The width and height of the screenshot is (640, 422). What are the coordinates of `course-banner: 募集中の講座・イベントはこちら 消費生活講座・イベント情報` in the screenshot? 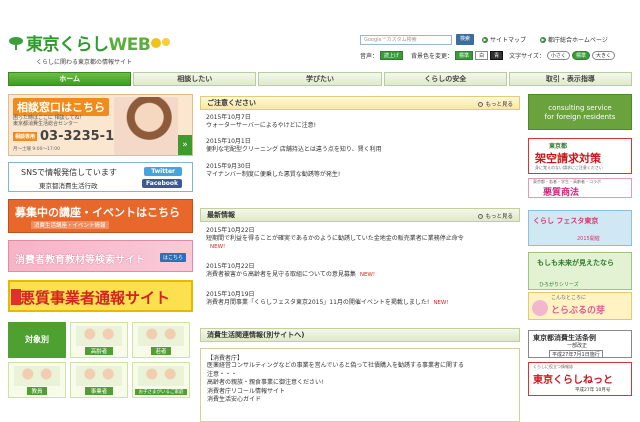 It's located at (100, 216).